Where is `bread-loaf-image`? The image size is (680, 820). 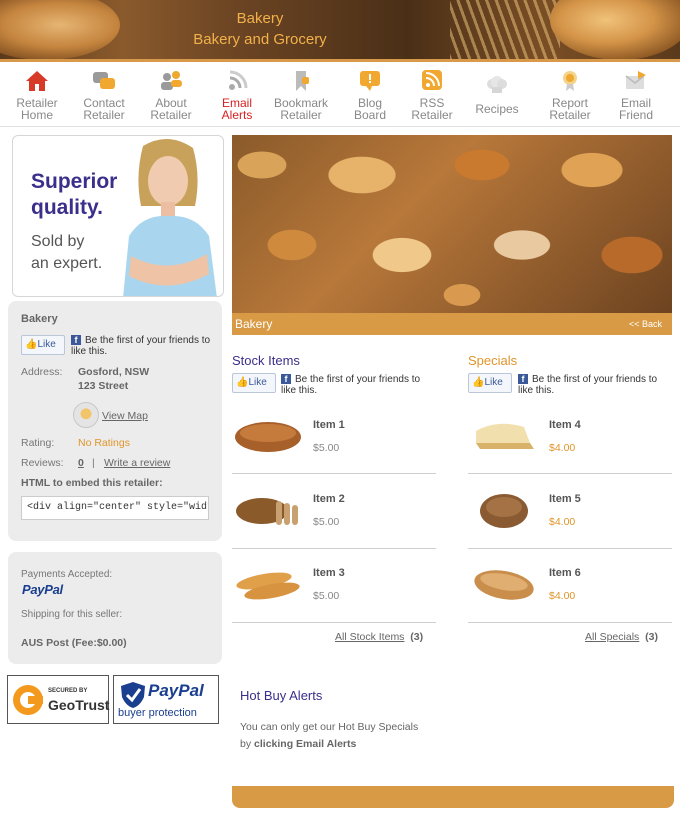 bread-loaf-image is located at coordinates (268, 435).